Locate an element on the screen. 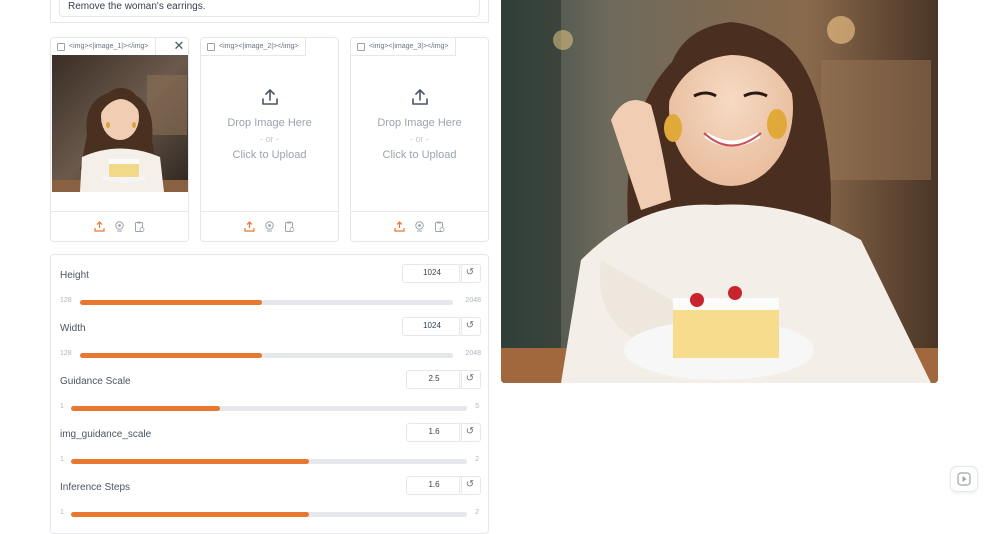 The width and height of the screenshot is (997, 534). prompt-textbox: Remove the woman's earrings. is located at coordinates (269, 8).